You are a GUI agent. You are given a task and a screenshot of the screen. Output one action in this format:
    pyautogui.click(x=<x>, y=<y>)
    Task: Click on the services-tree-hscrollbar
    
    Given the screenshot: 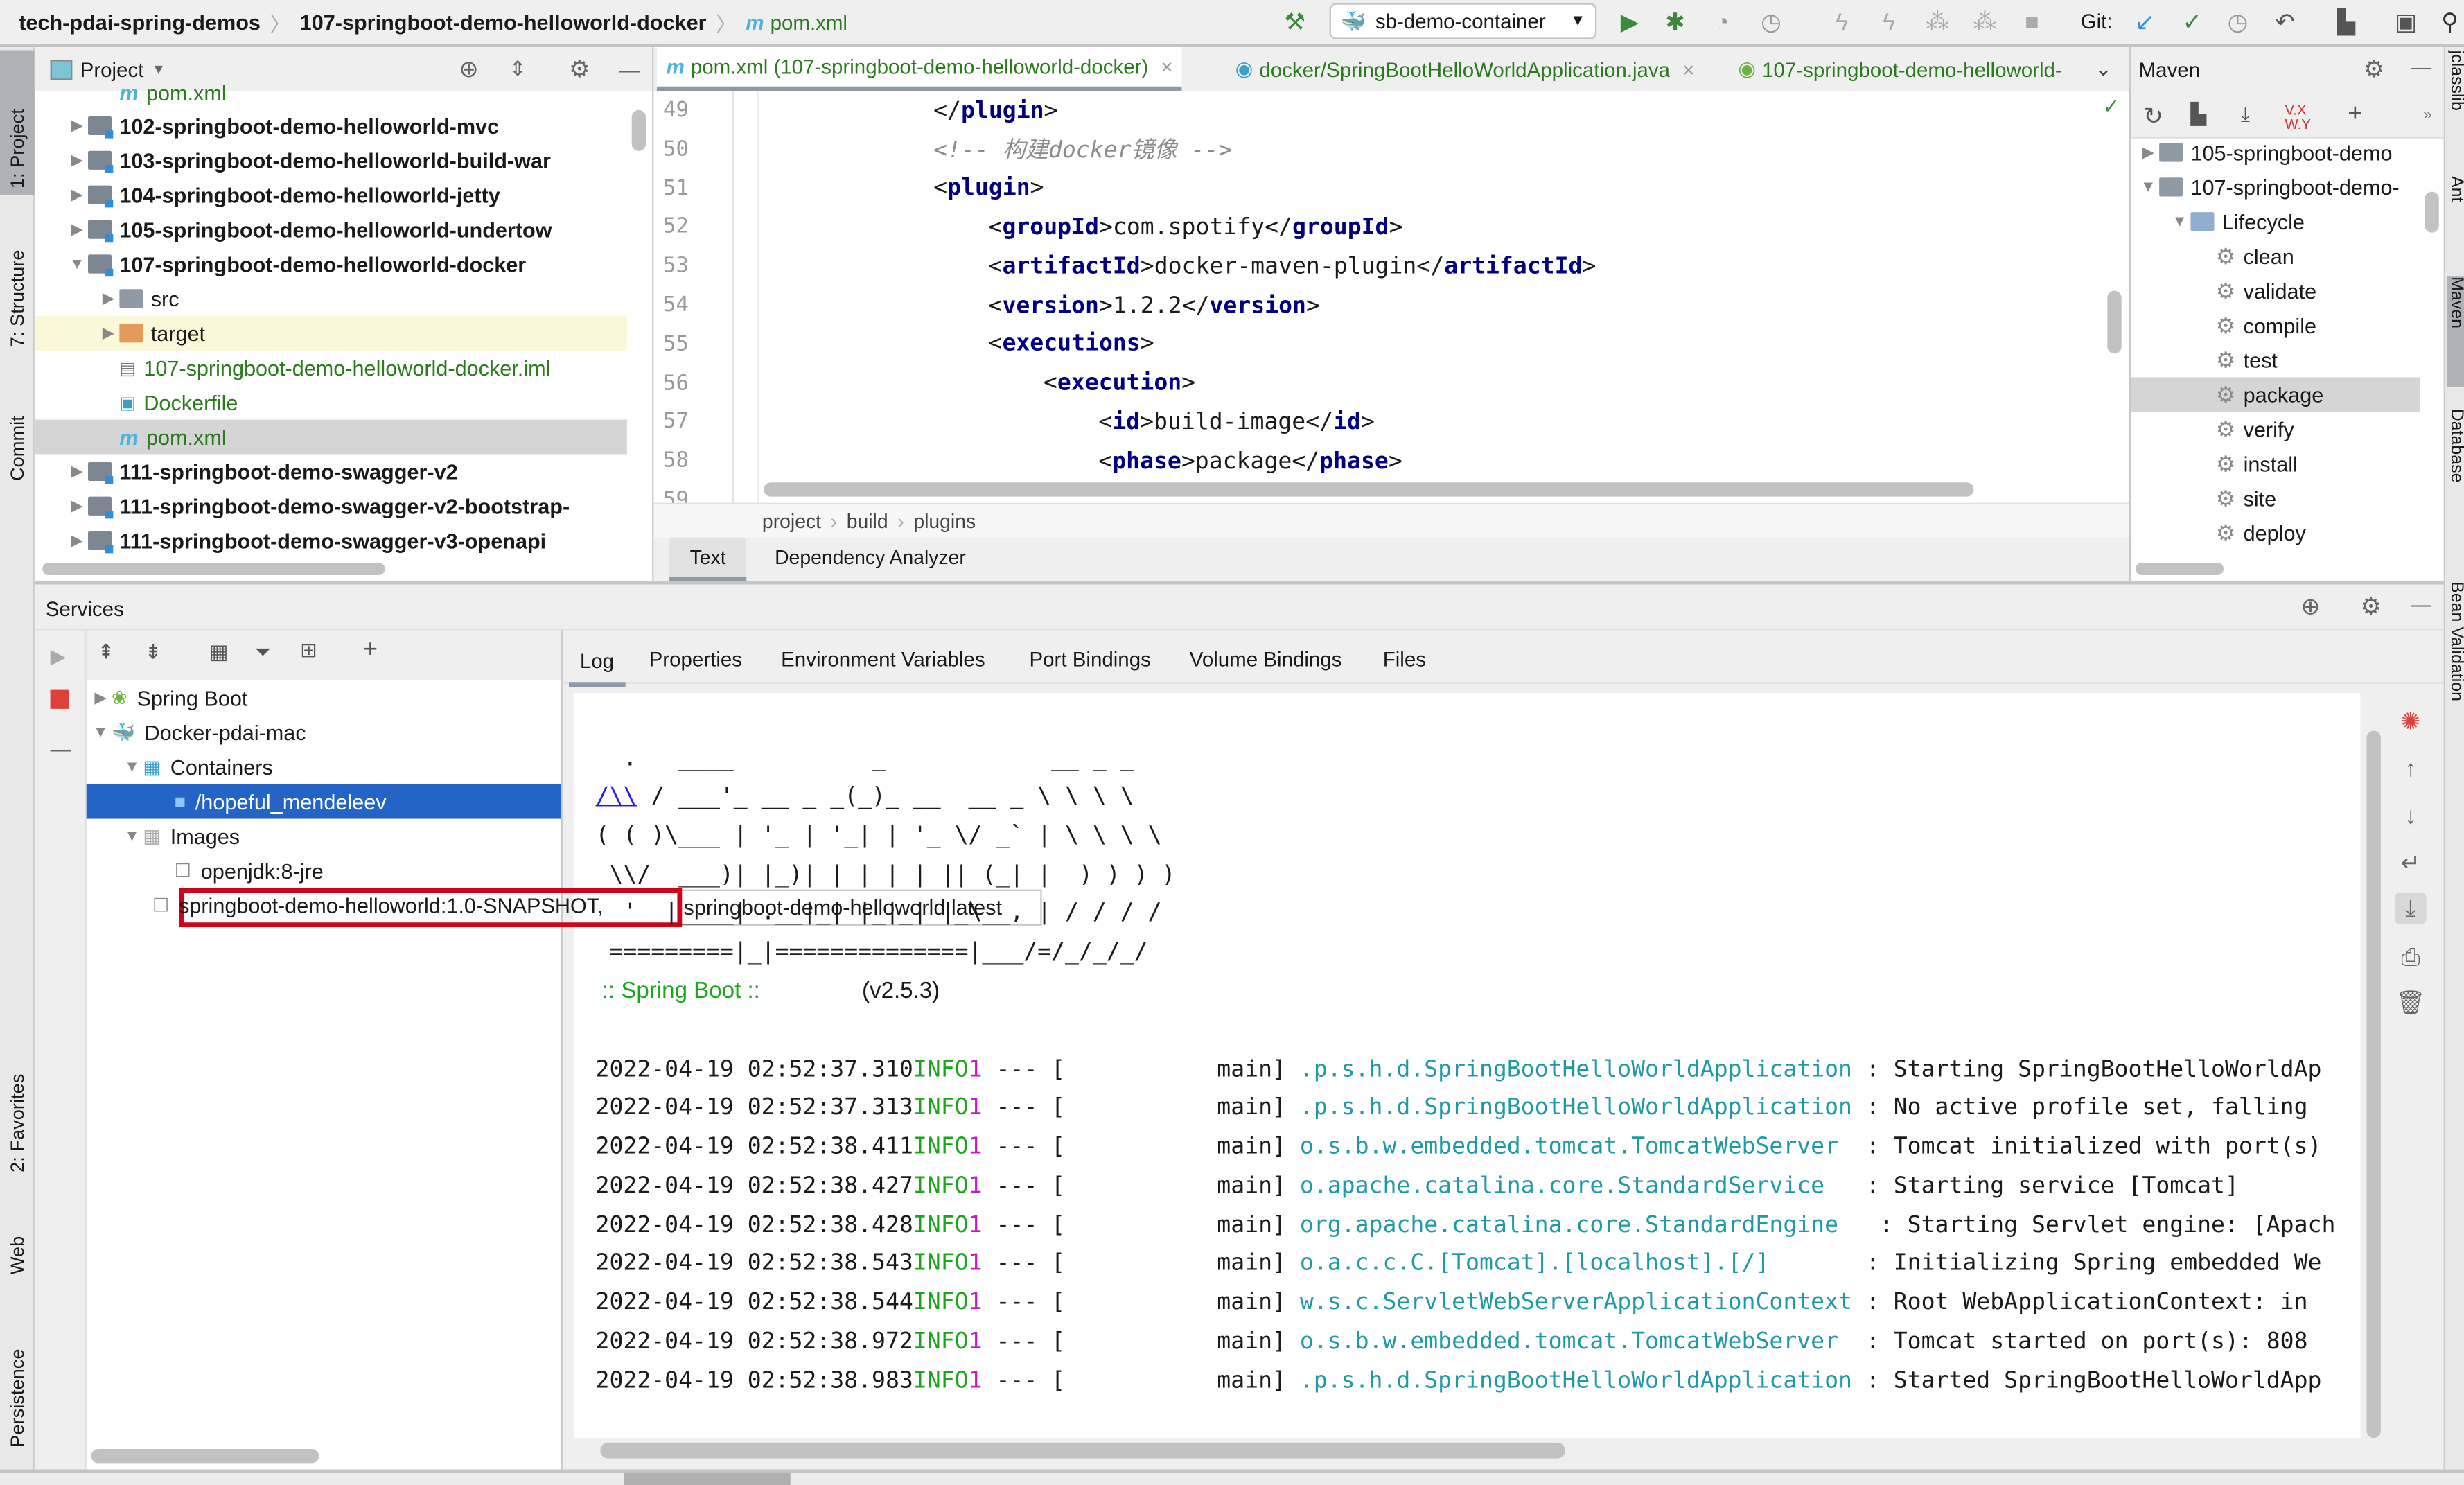 What is the action you would take?
    pyautogui.click(x=205, y=1456)
    